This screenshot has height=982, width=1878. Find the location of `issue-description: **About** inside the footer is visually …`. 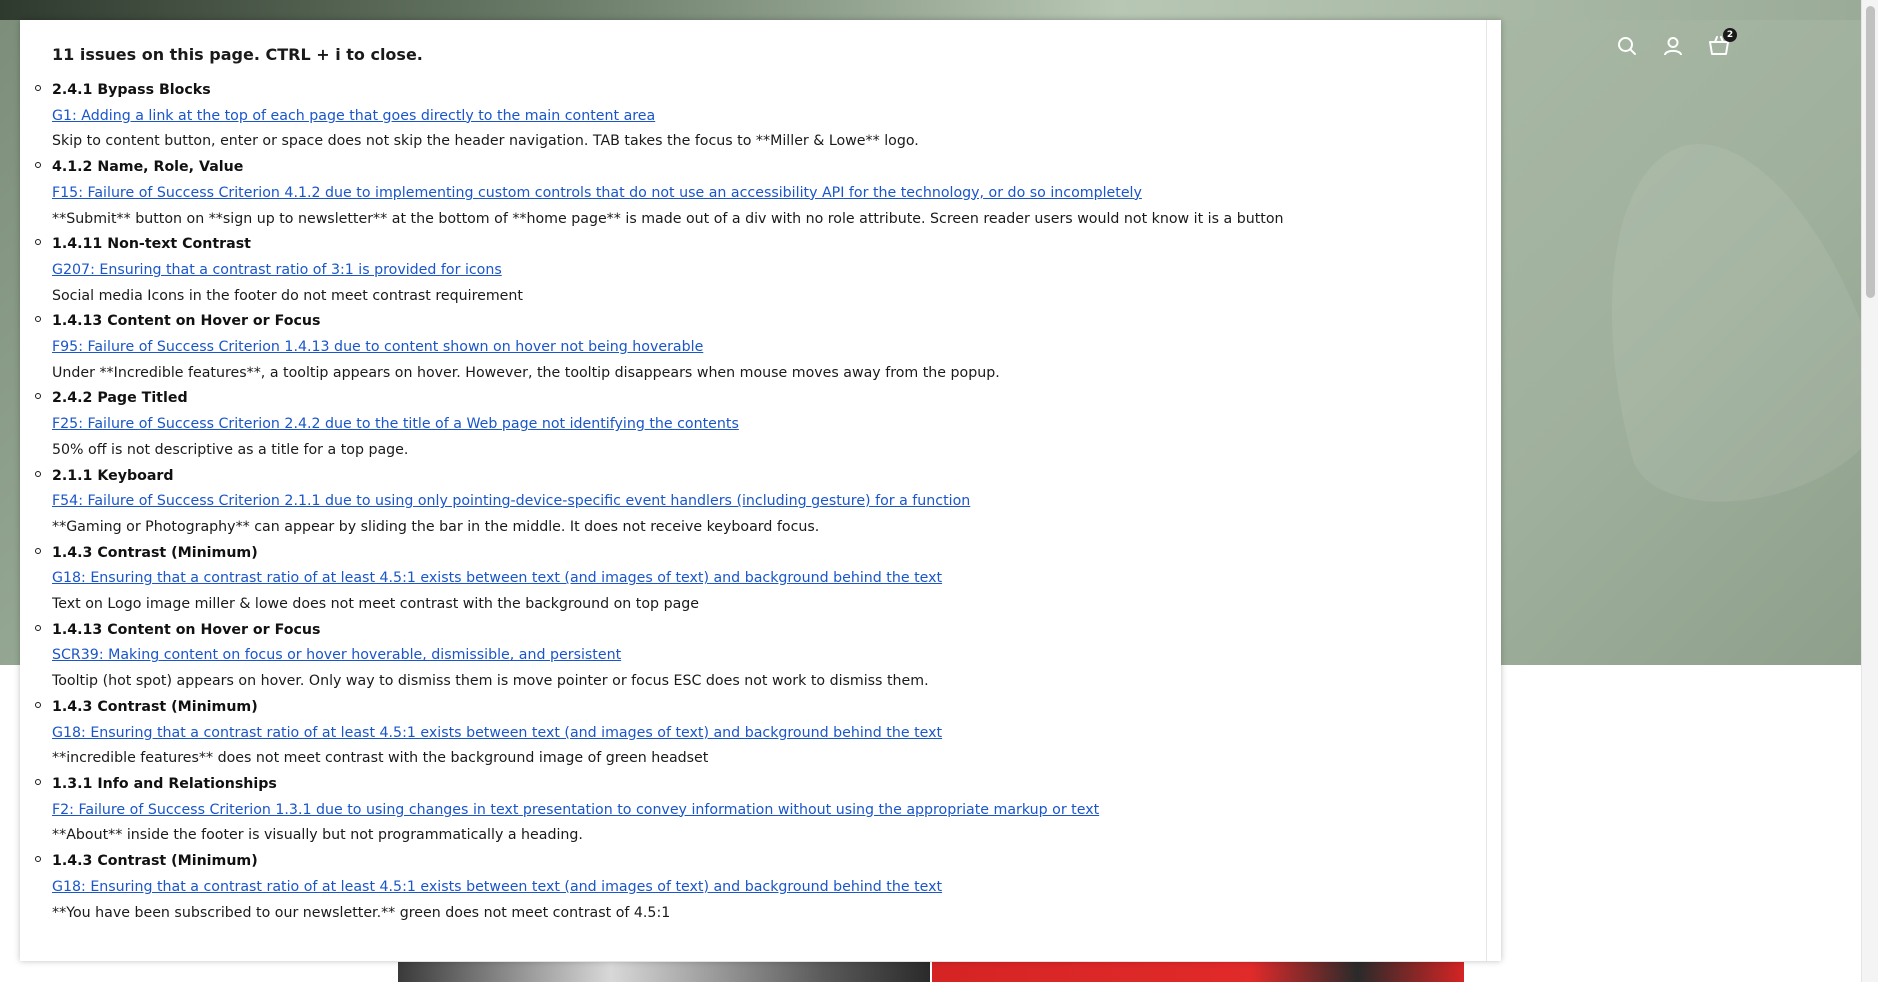

issue-description: **About** inside the footer is visually … is located at coordinates (317, 835).